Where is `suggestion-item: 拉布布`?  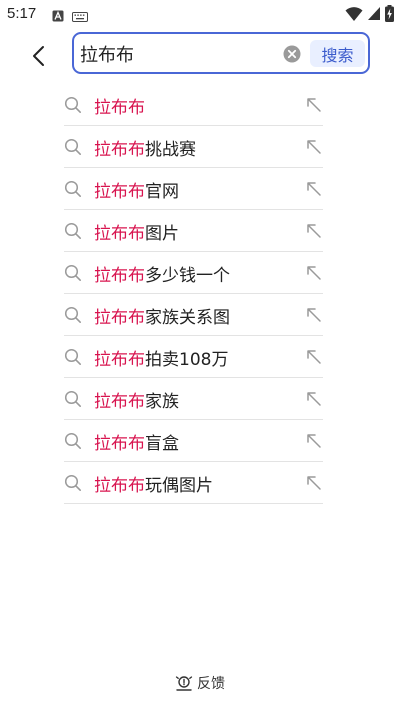 suggestion-item: 拉布布 is located at coordinates (193, 105).